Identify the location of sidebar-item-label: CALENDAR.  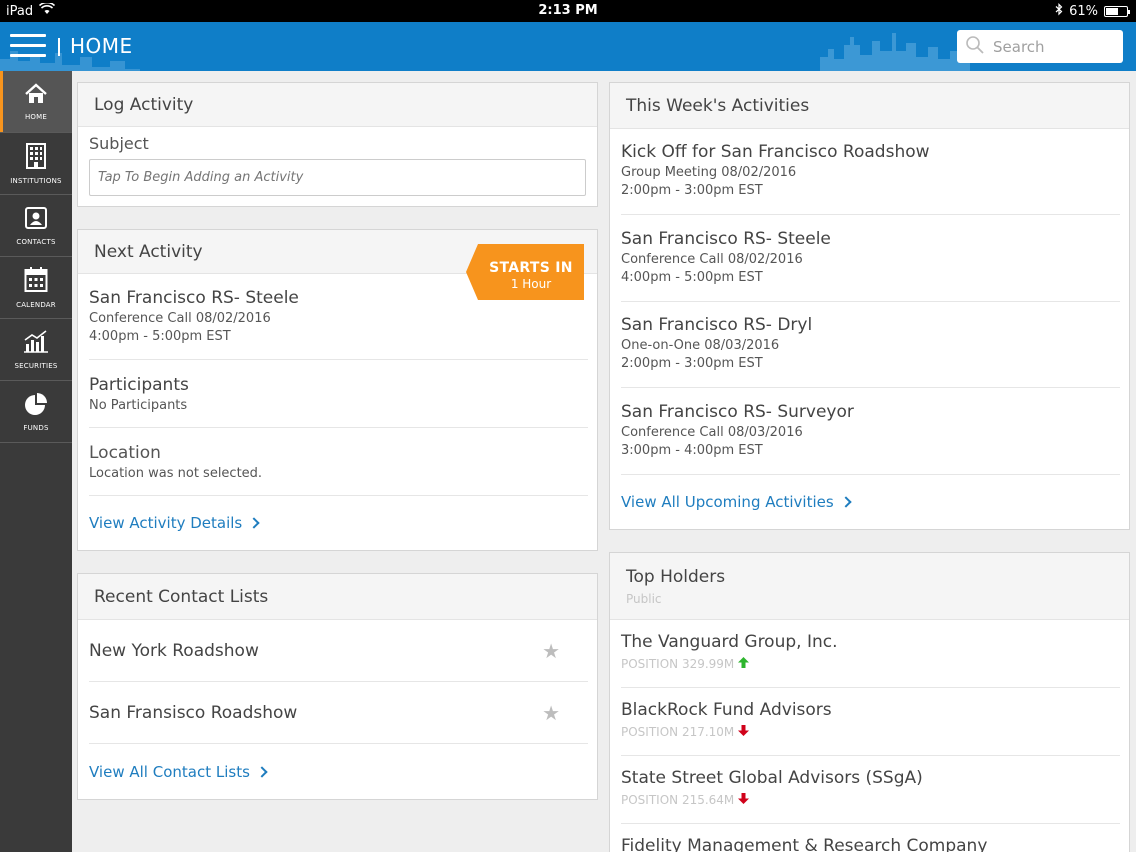
(36, 304).